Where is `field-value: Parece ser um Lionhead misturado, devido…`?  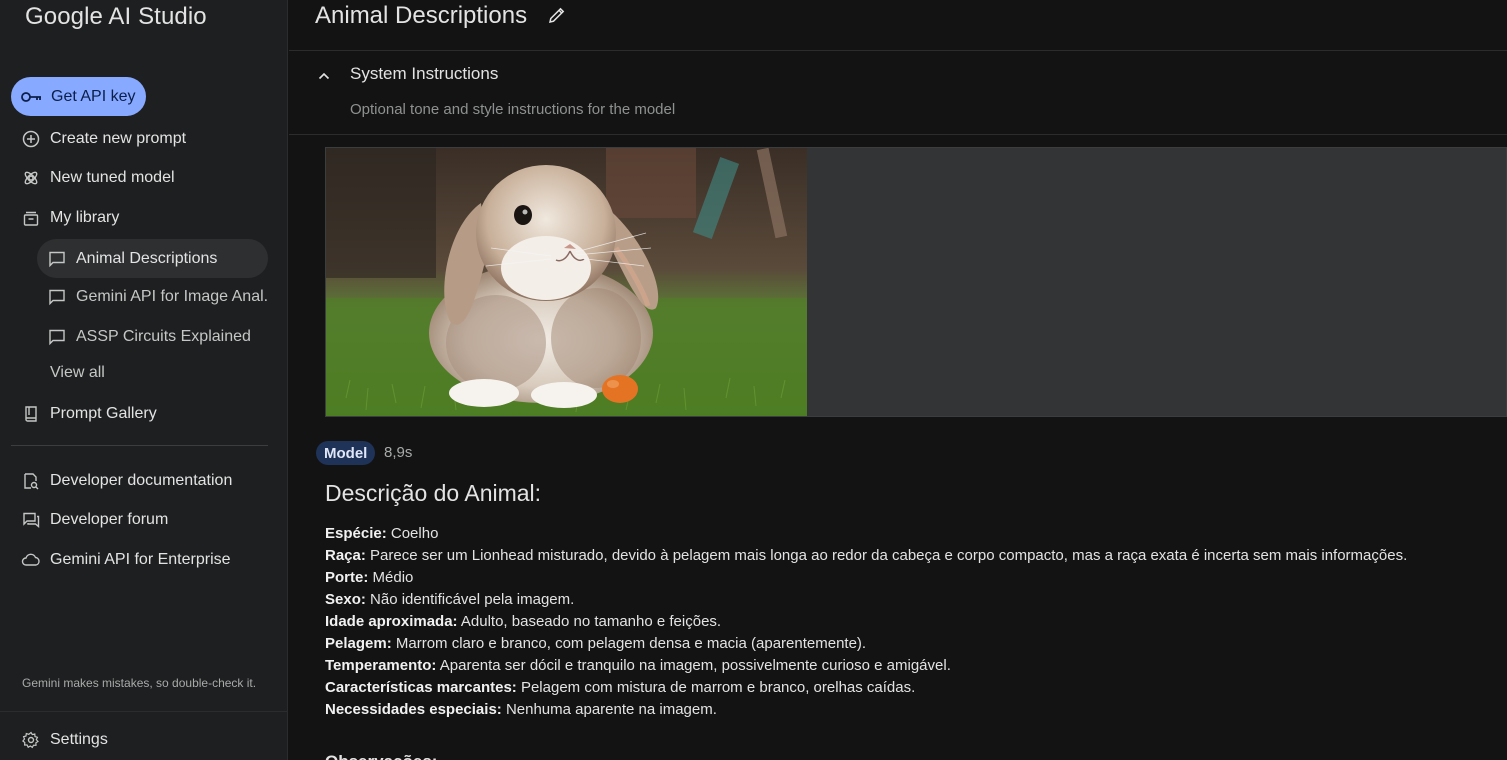
field-value: Parece ser um Lionhead misturado, devido… is located at coordinates (886, 555).